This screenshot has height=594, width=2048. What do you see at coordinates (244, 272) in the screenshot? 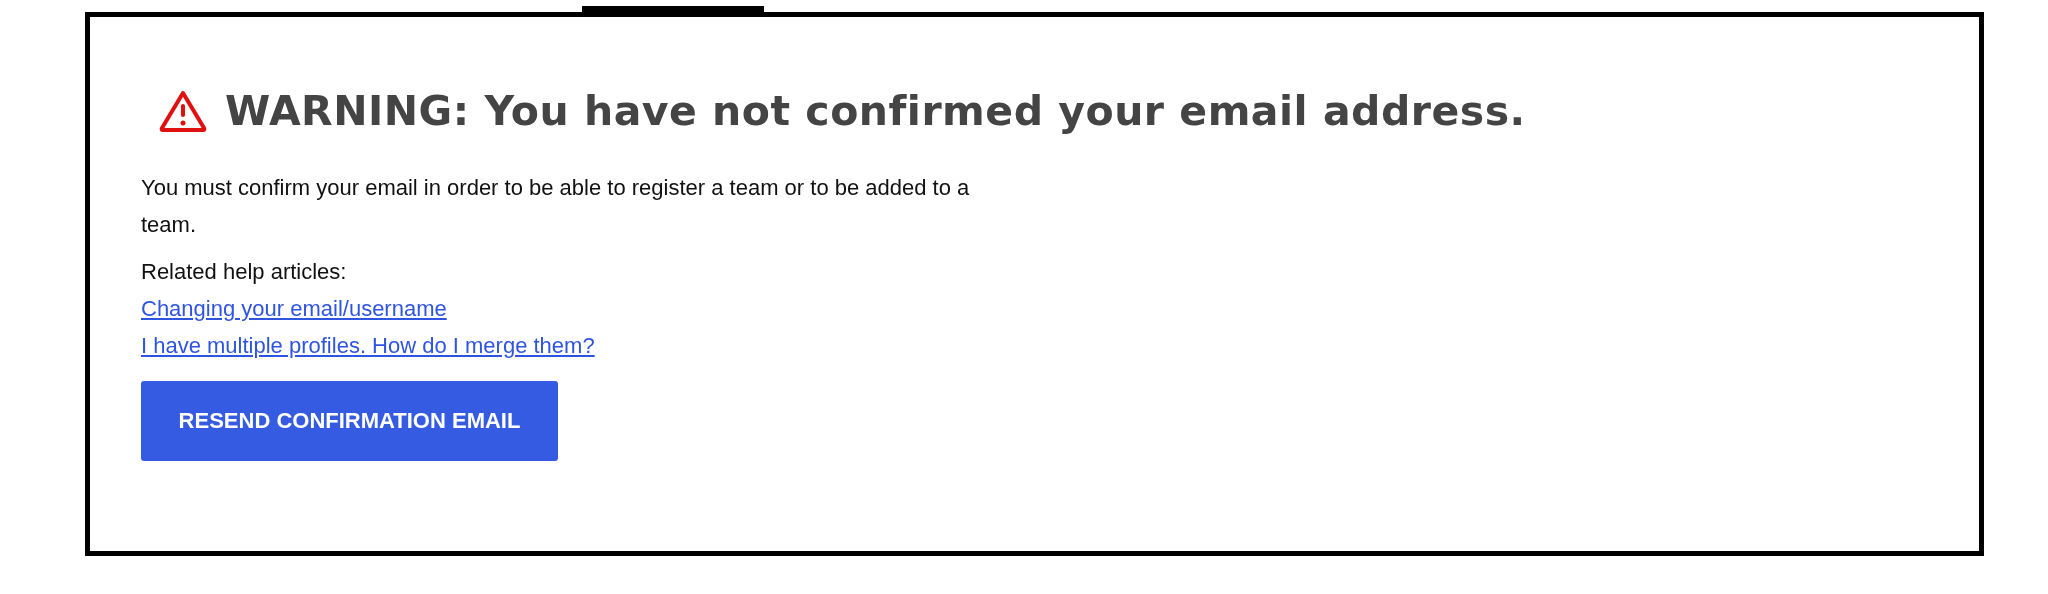
I see `help-heading: Related help articles:` at bounding box center [244, 272].